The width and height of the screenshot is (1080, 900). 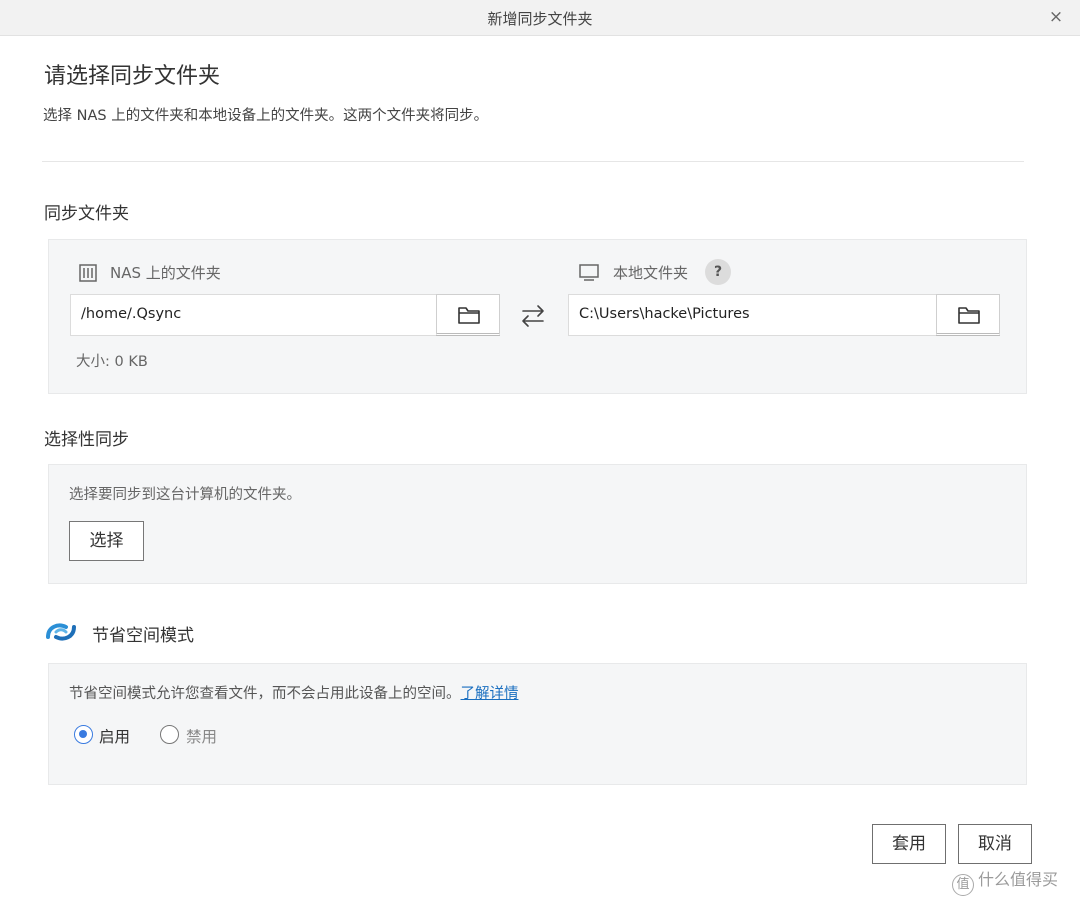 I want to click on swap-arrows-icon, so click(x=533, y=316).